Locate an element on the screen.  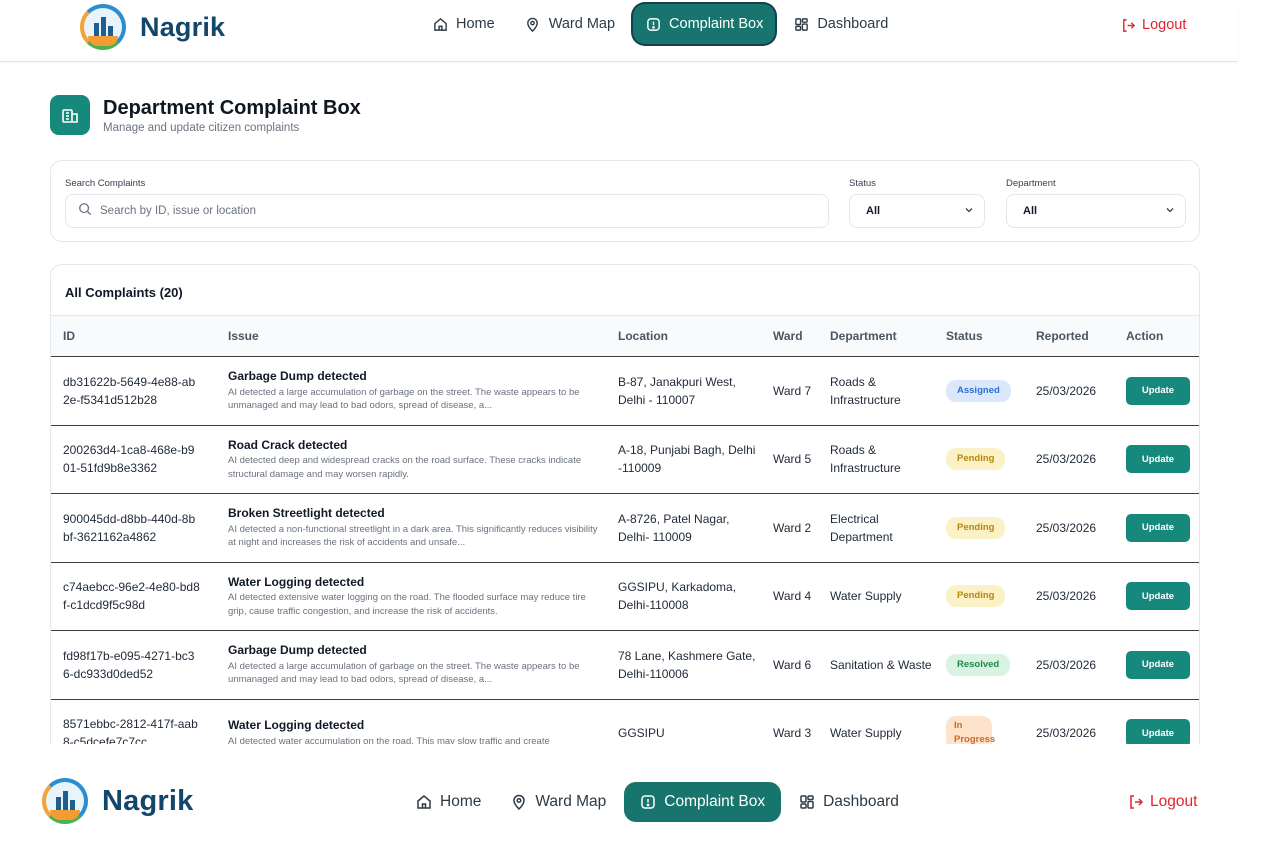
logout-label: Logout is located at coordinates (1174, 801).